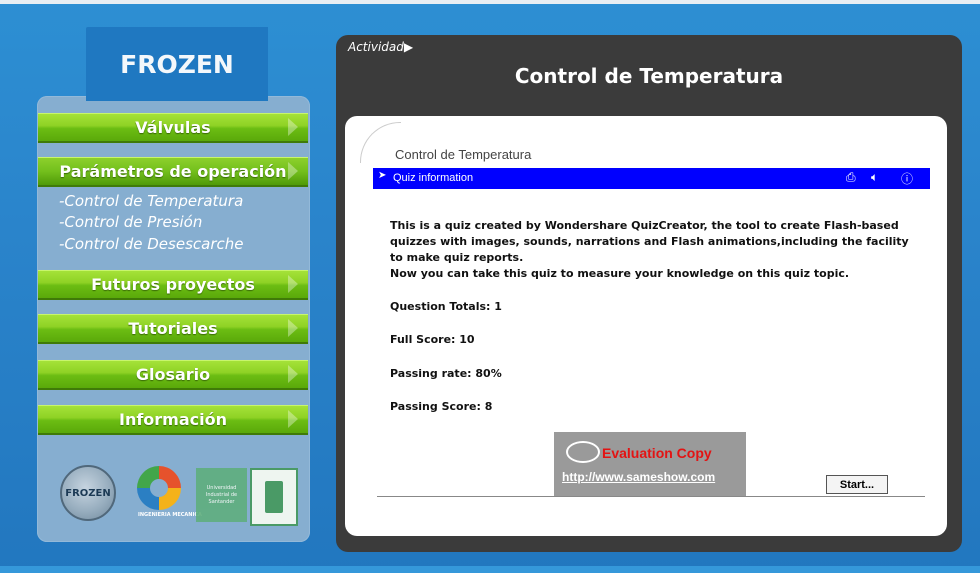  I want to click on logo-text: FROZEN, so click(177, 64).